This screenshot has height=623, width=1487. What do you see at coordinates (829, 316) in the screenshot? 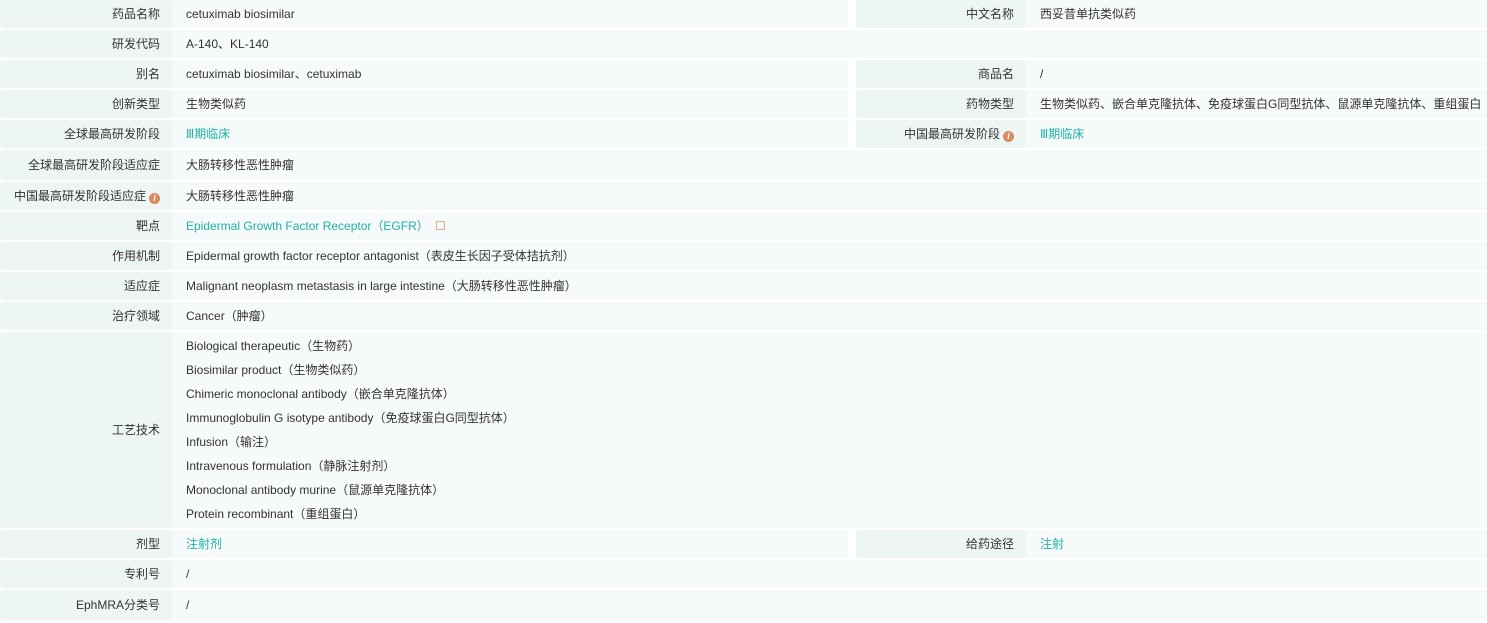
I see `value: Cancer（肿瘤）` at bounding box center [829, 316].